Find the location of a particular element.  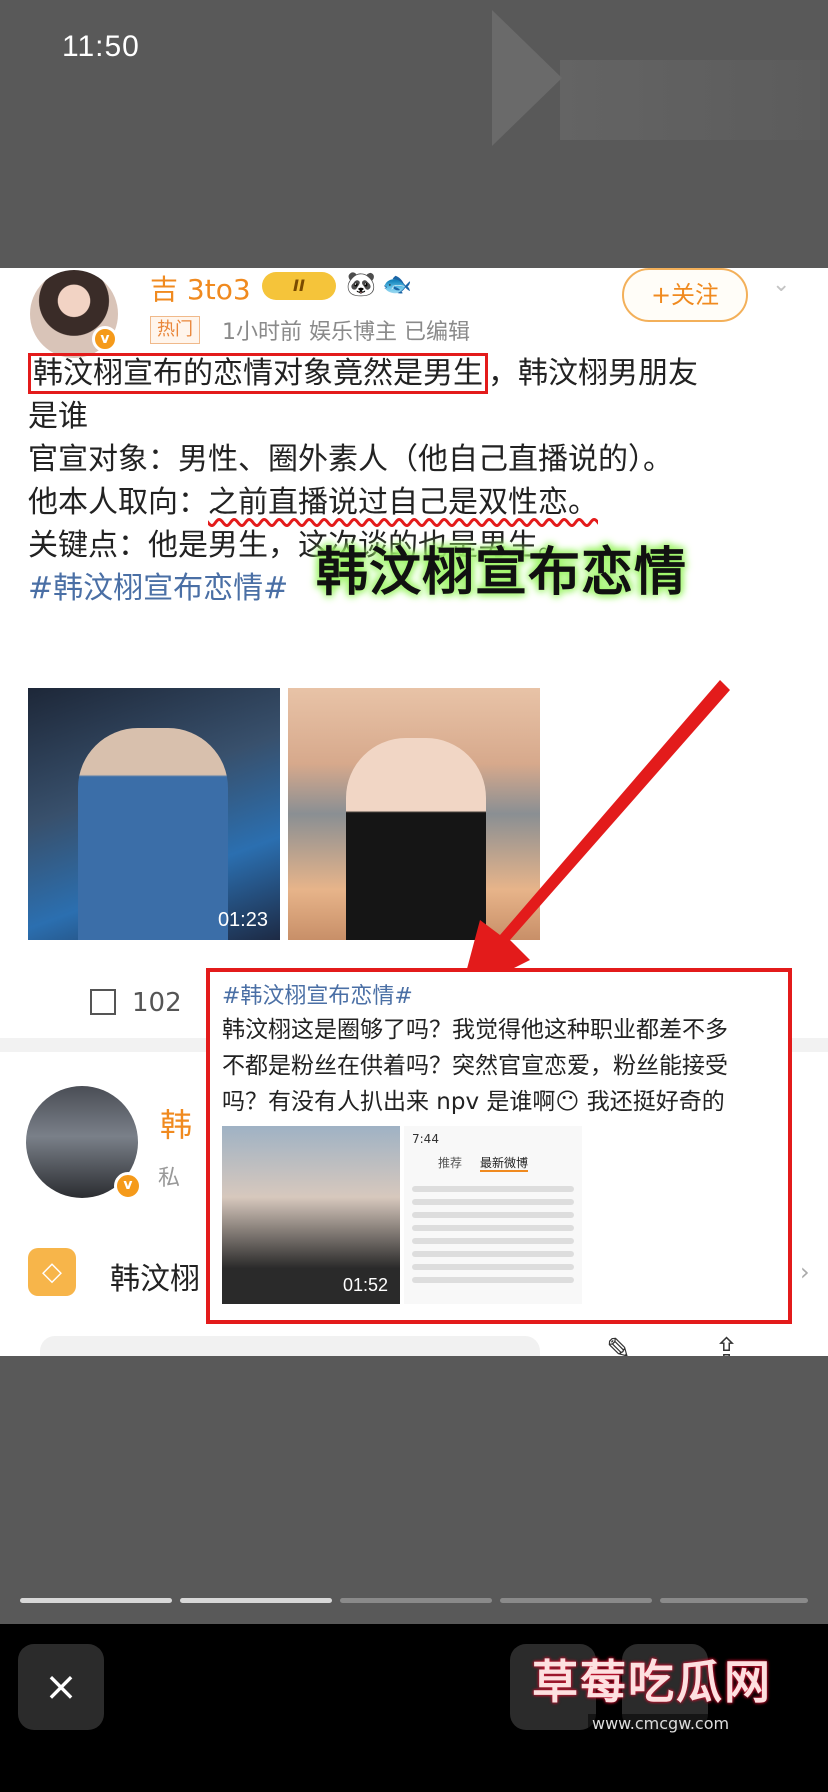

comment-input is located at coordinates (290, 1346).